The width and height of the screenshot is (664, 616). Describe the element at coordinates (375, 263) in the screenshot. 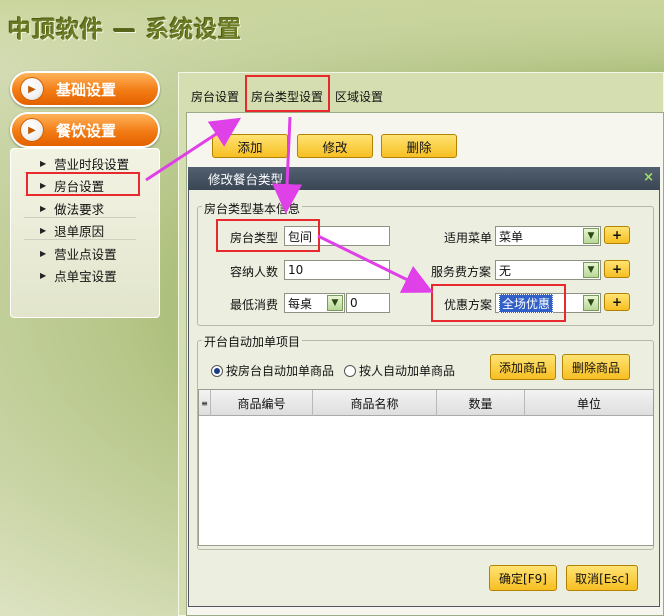

I see `arrow-to-discount` at that location.